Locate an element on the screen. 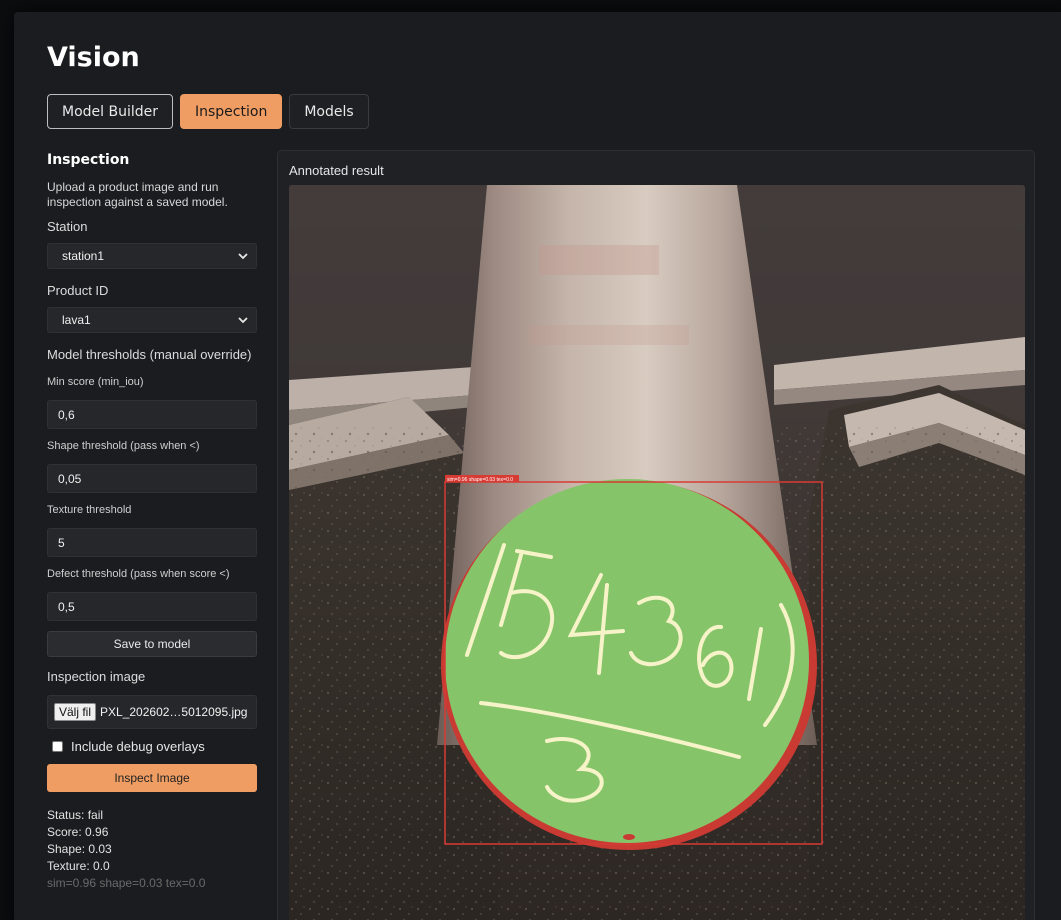 Image resolution: width=1061 pixels, height=920 pixels. min-score-input: 0,6 is located at coordinates (152, 414).